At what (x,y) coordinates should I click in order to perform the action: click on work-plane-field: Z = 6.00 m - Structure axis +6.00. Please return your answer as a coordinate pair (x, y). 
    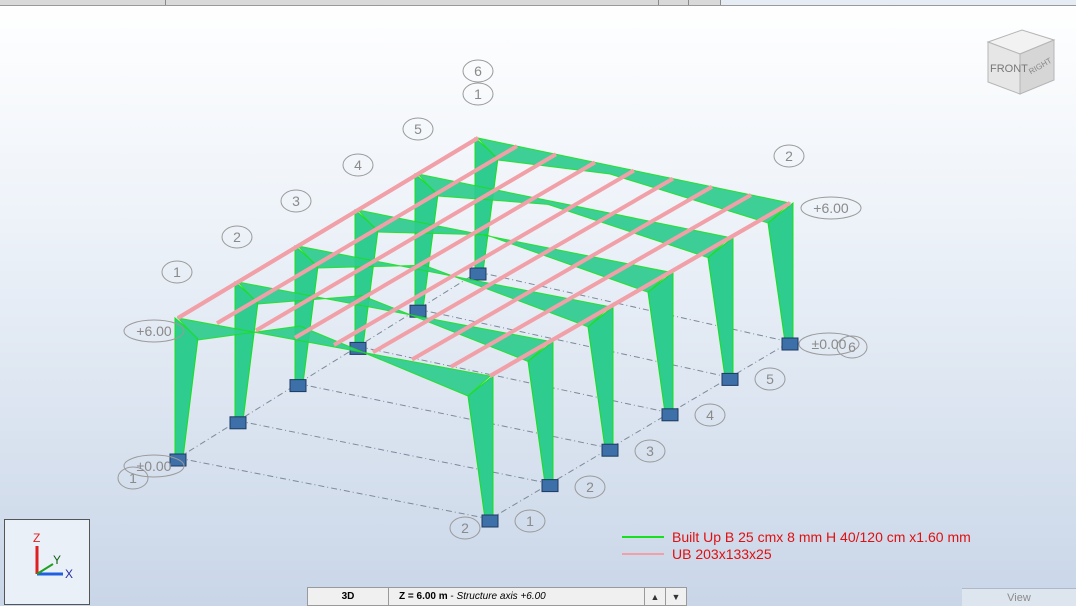
    Looking at the image, I should click on (516, 596).